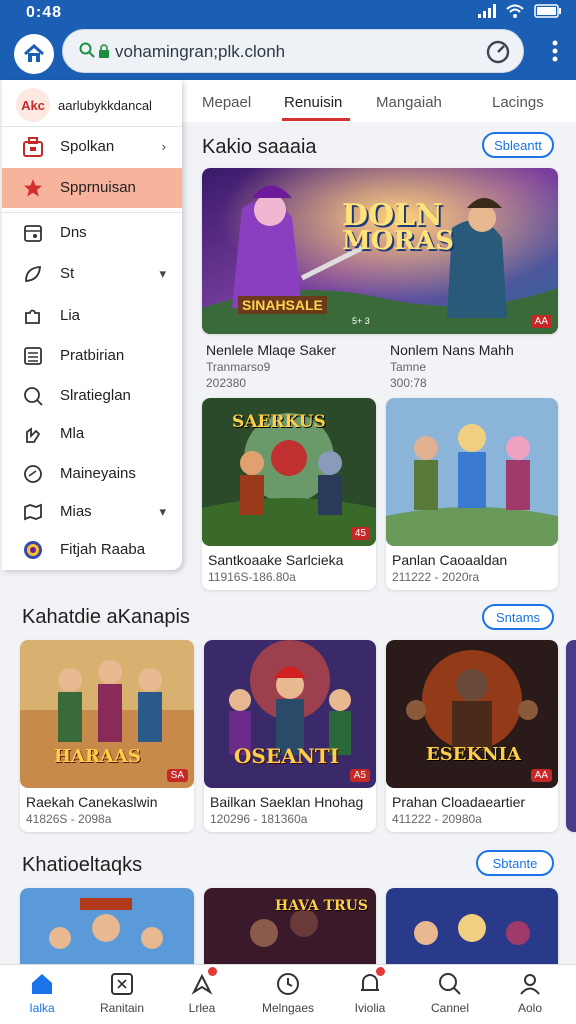 The image size is (576, 1024). I want to click on see-all-button-1: Sbleantt, so click(518, 145).